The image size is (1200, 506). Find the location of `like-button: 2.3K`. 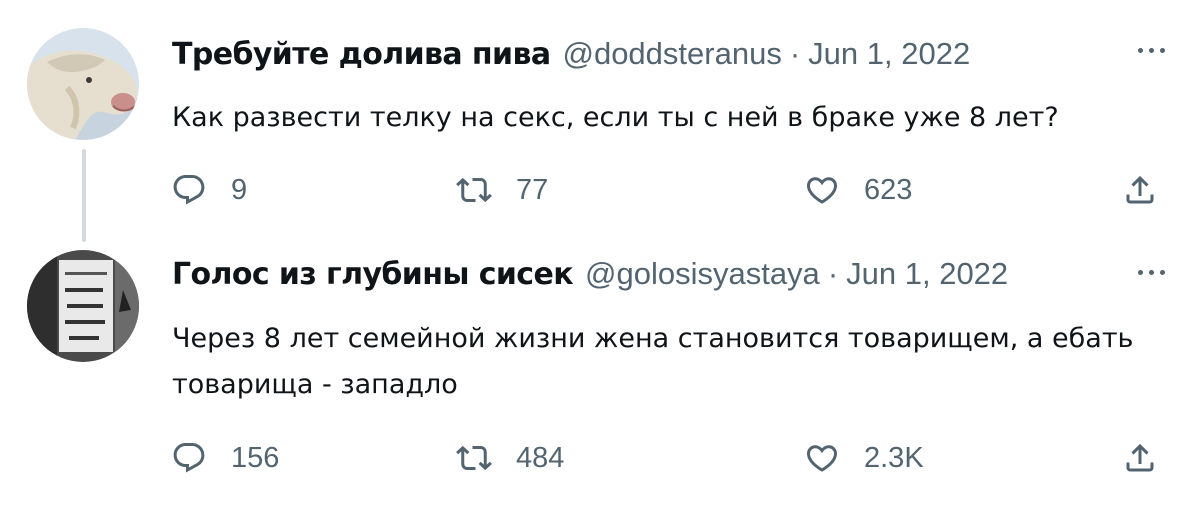

like-button: 2.3K is located at coordinates (864, 458).